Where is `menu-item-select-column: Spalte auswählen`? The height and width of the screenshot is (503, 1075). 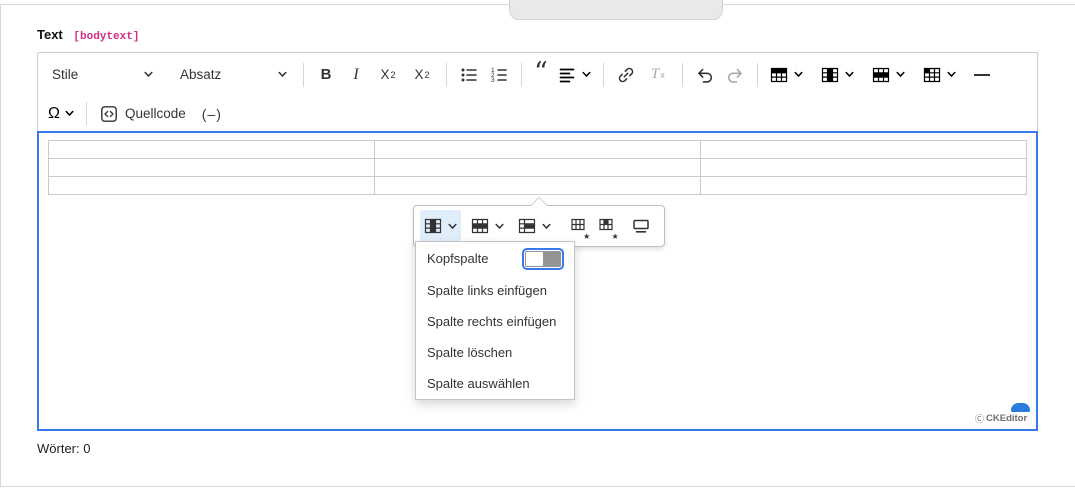 menu-item-select-column: Spalte auswählen is located at coordinates (495, 383).